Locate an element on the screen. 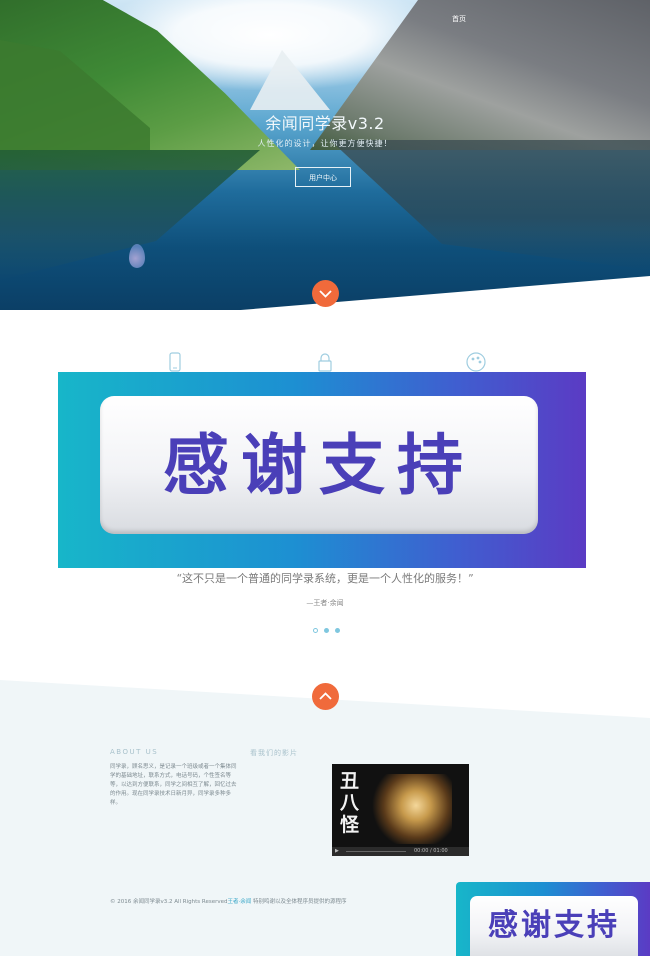  scroll-up-button is located at coordinates (325, 696).